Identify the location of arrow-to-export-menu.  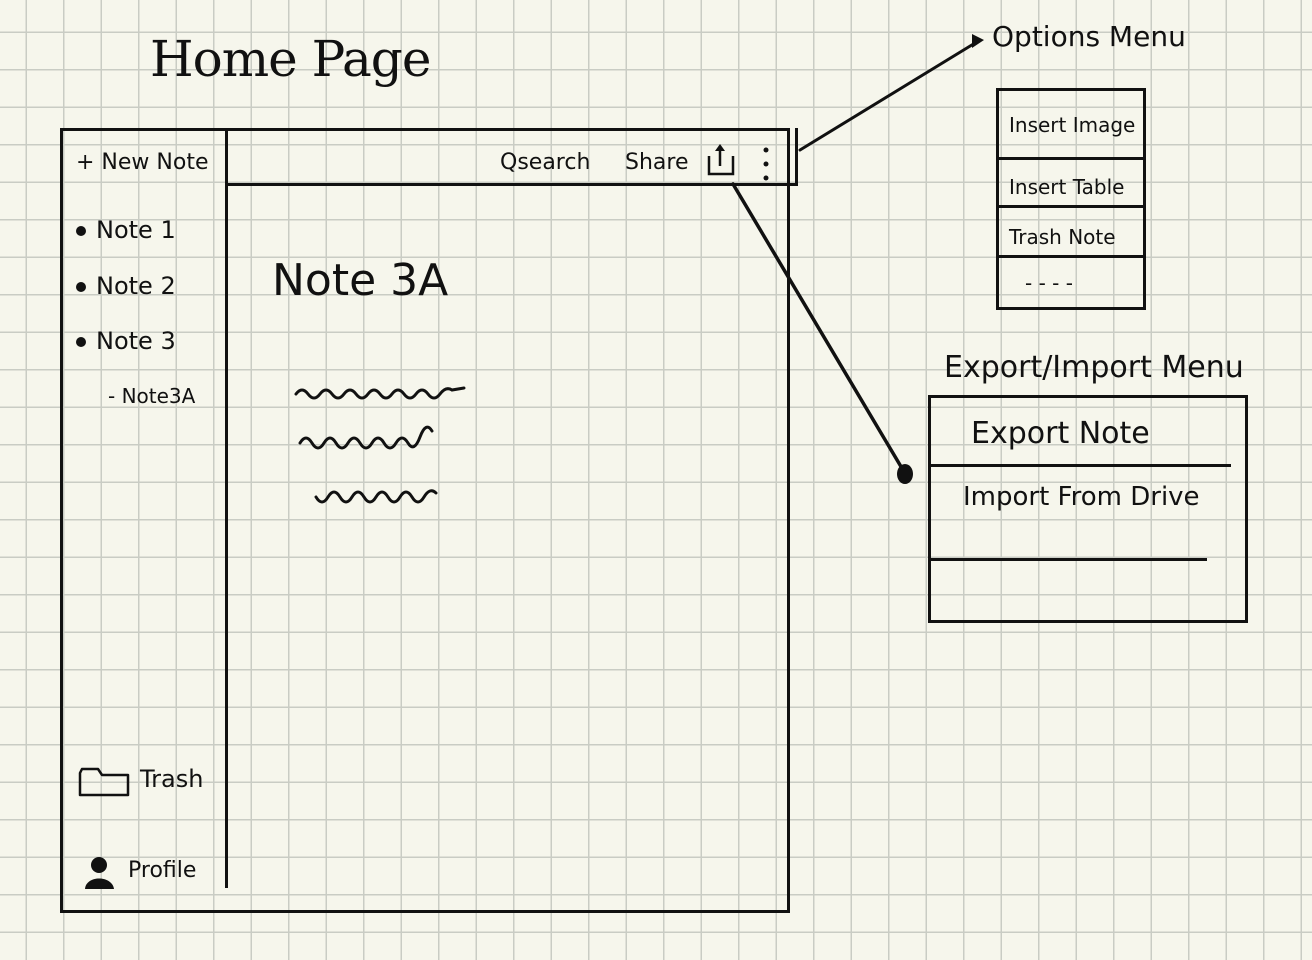
(818, 327).